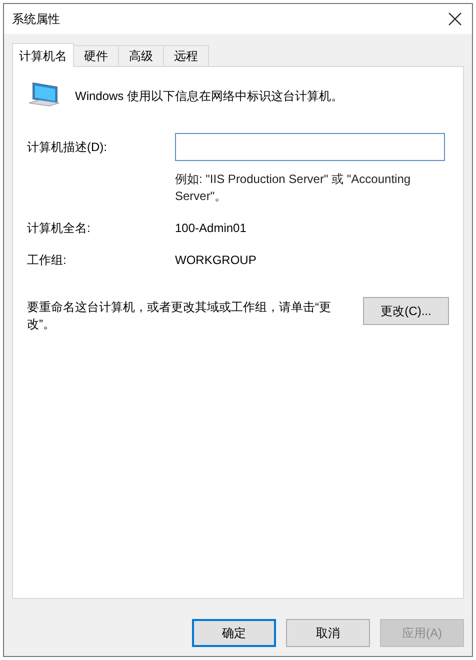 This screenshot has height=660, width=476. What do you see at coordinates (36, 19) in the screenshot?
I see `window-title: 系统属性` at bounding box center [36, 19].